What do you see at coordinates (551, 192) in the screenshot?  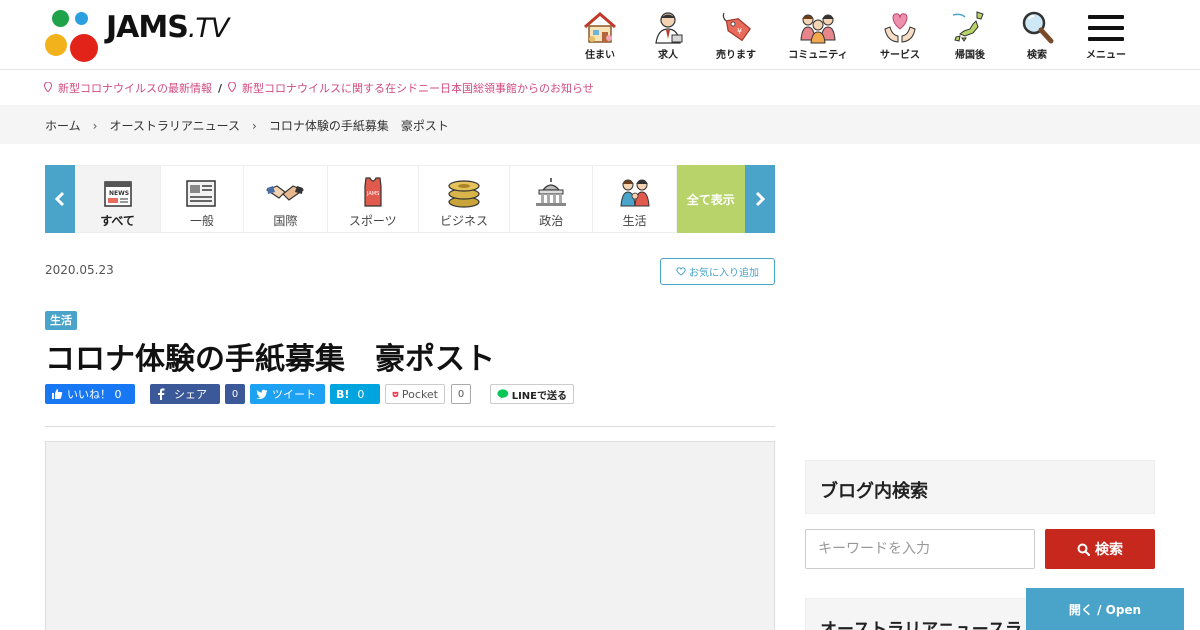 I see `capitol-icon` at bounding box center [551, 192].